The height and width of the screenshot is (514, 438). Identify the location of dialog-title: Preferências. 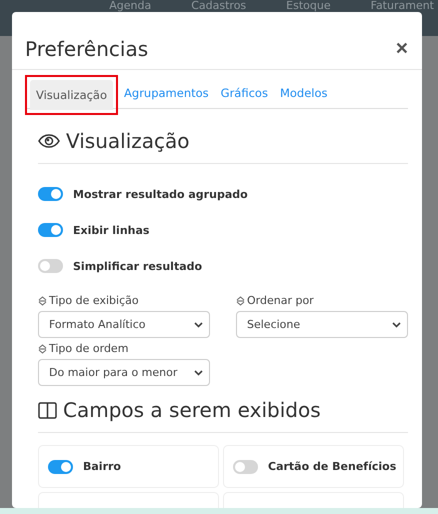
(86, 48).